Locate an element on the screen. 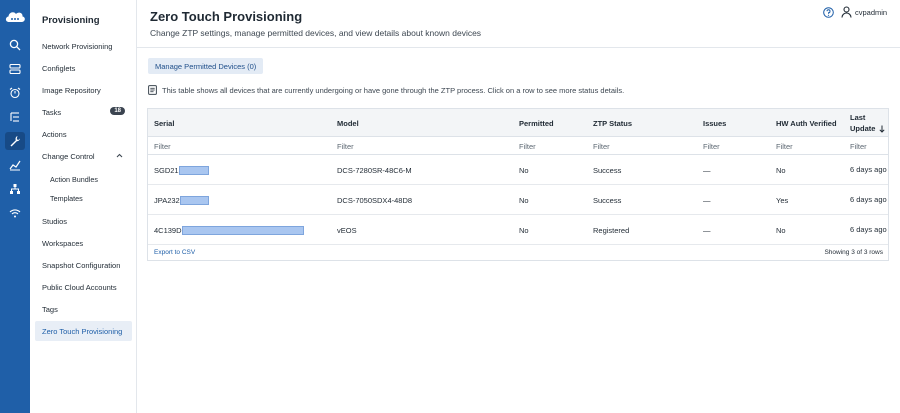  sidebar-item-tags: Tags is located at coordinates (83, 309).